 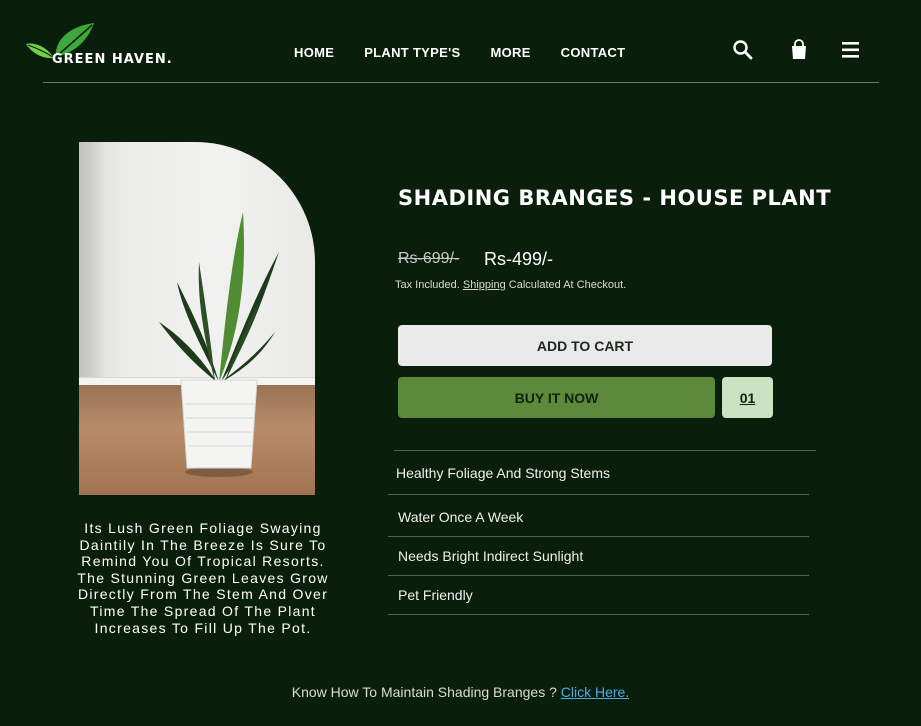 What do you see at coordinates (435, 595) in the screenshot?
I see `feature-item: Pet Friendly` at bounding box center [435, 595].